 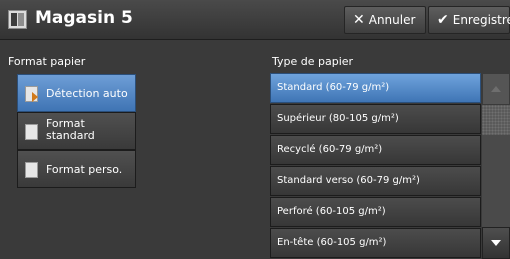 I want to click on format-option-standard: Format standard, so click(x=76, y=131).